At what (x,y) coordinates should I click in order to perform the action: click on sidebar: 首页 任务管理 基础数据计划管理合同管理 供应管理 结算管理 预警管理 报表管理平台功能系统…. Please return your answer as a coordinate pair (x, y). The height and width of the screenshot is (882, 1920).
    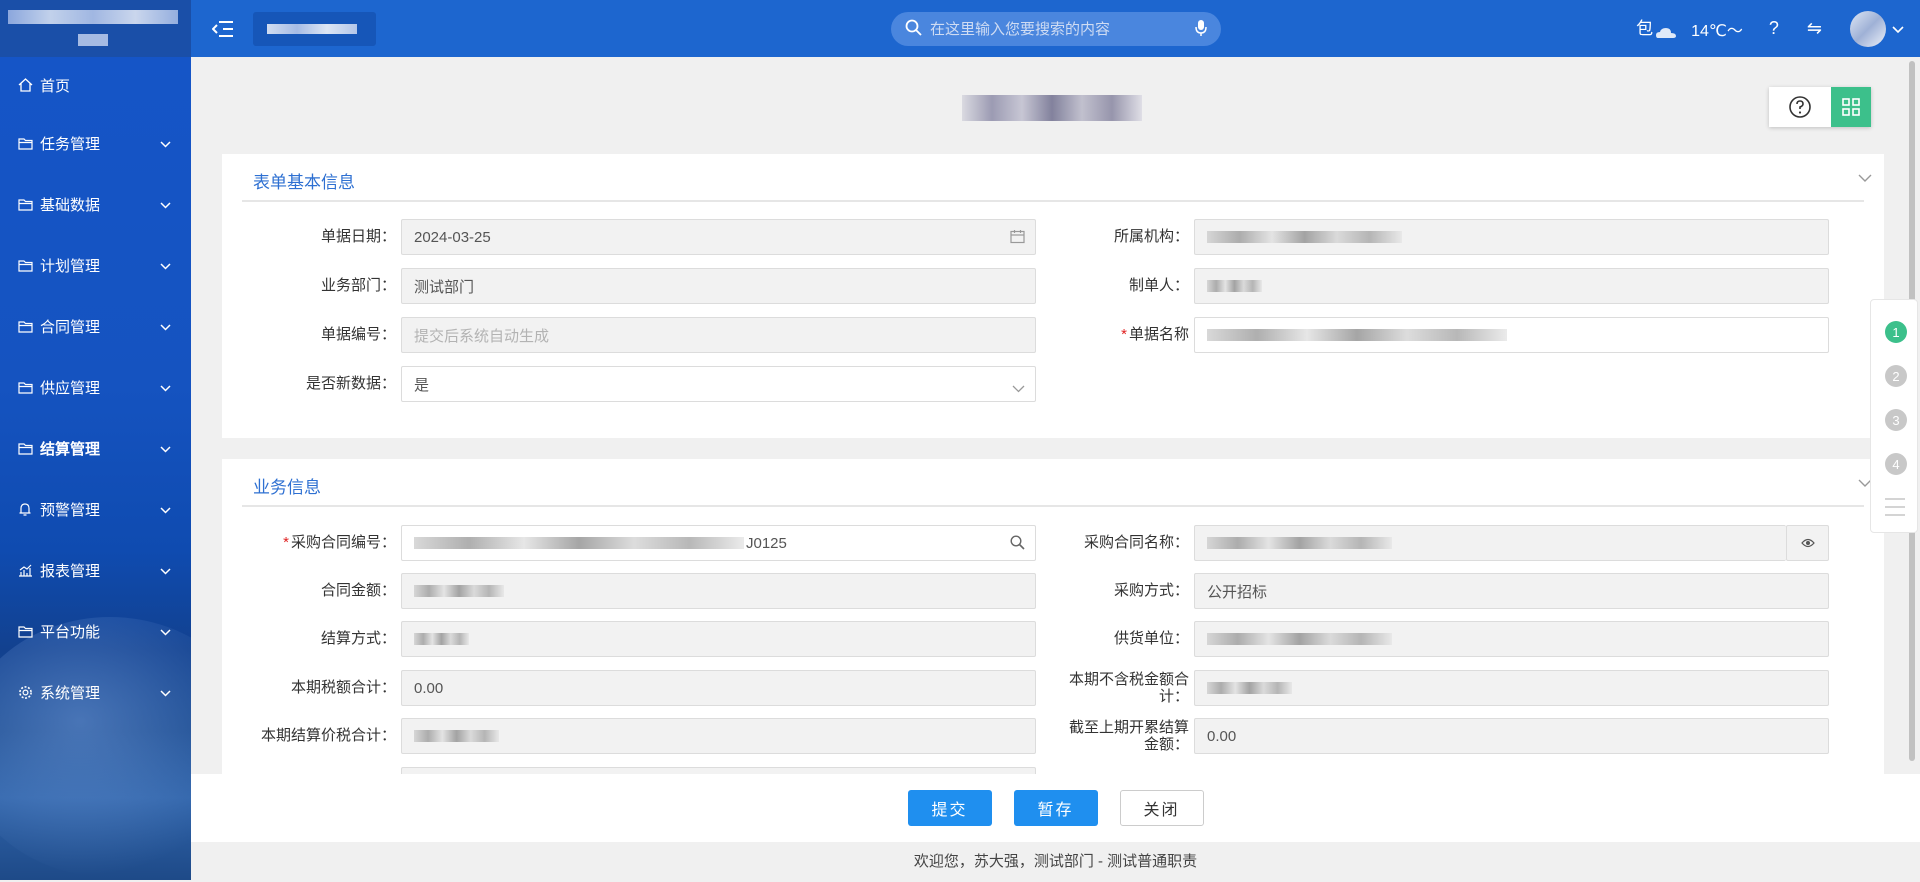
    Looking at the image, I should click on (95, 468).